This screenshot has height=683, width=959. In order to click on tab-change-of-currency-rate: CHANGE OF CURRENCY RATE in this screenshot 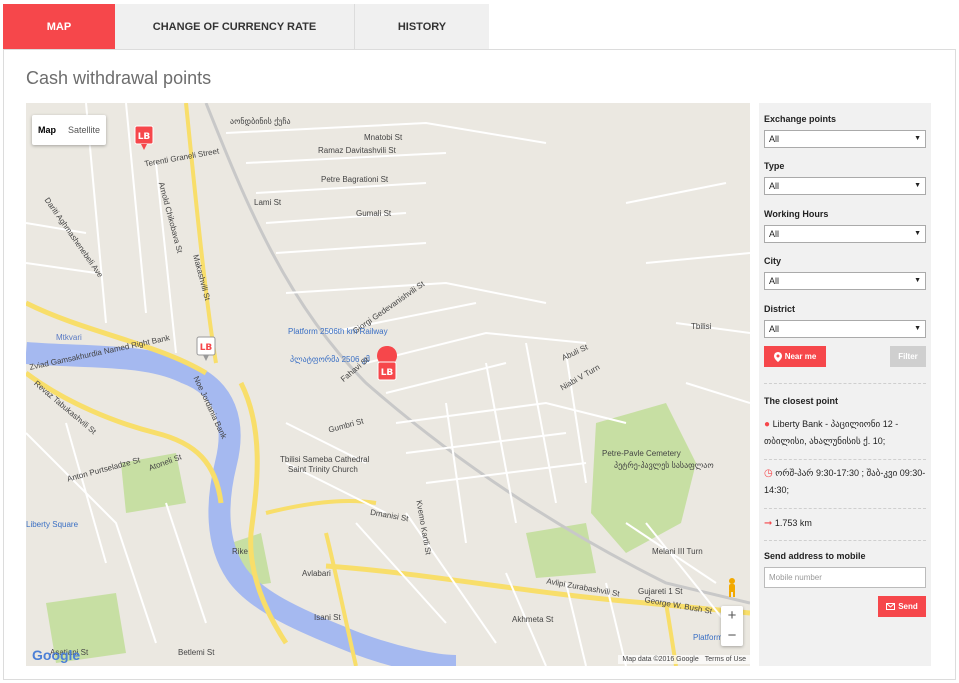, I will do `click(235, 26)`.